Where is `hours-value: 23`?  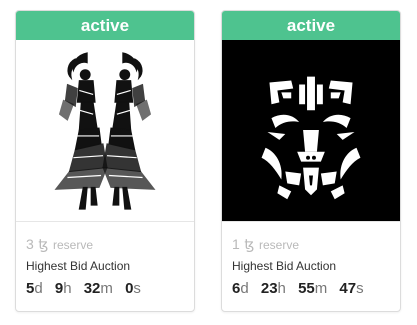
hours-value: 23 is located at coordinates (269, 288).